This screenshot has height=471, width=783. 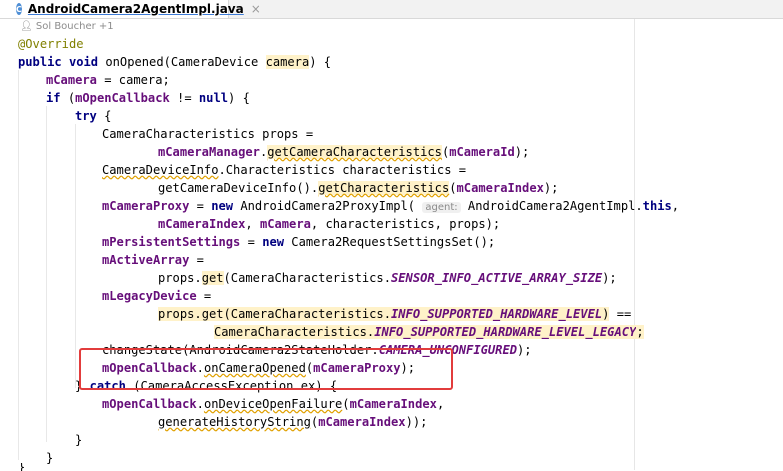 I want to click on right-margin-guide, so click(x=634, y=244).